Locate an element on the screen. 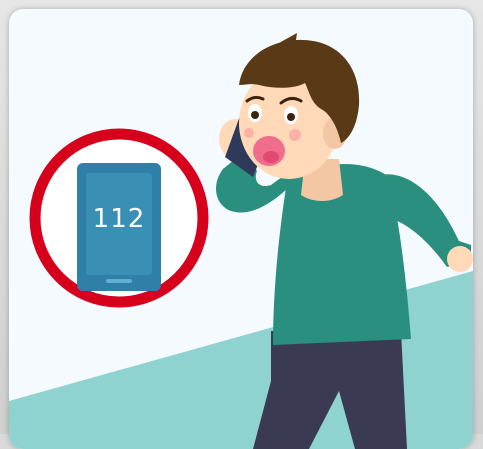  emergency-phone-icon: 112 is located at coordinates (119, 218).